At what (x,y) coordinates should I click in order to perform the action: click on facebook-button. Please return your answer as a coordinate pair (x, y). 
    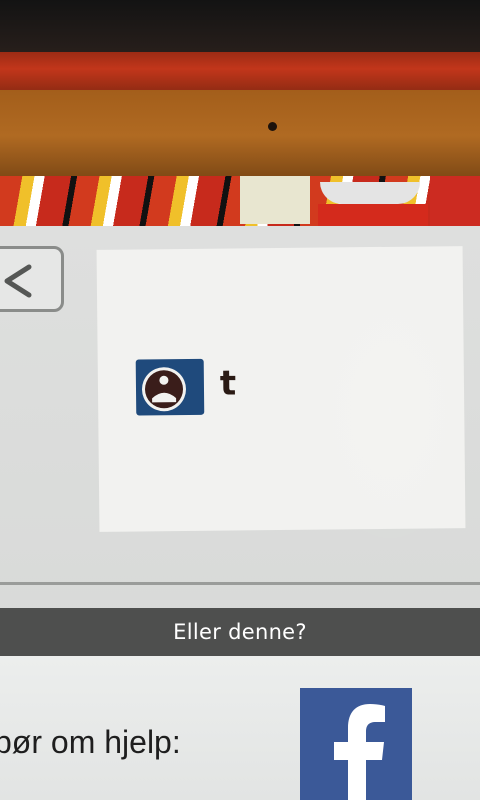
    Looking at the image, I should click on (356, 744).